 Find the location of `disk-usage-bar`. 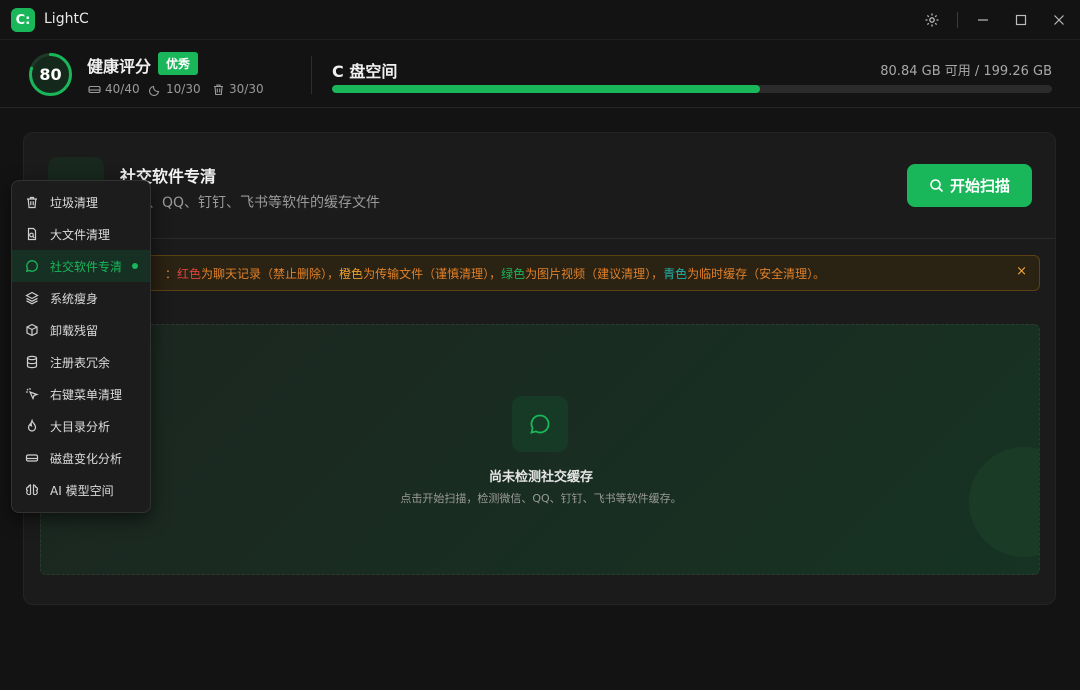

disk-usage-bar is located at coordinates (692, 89).